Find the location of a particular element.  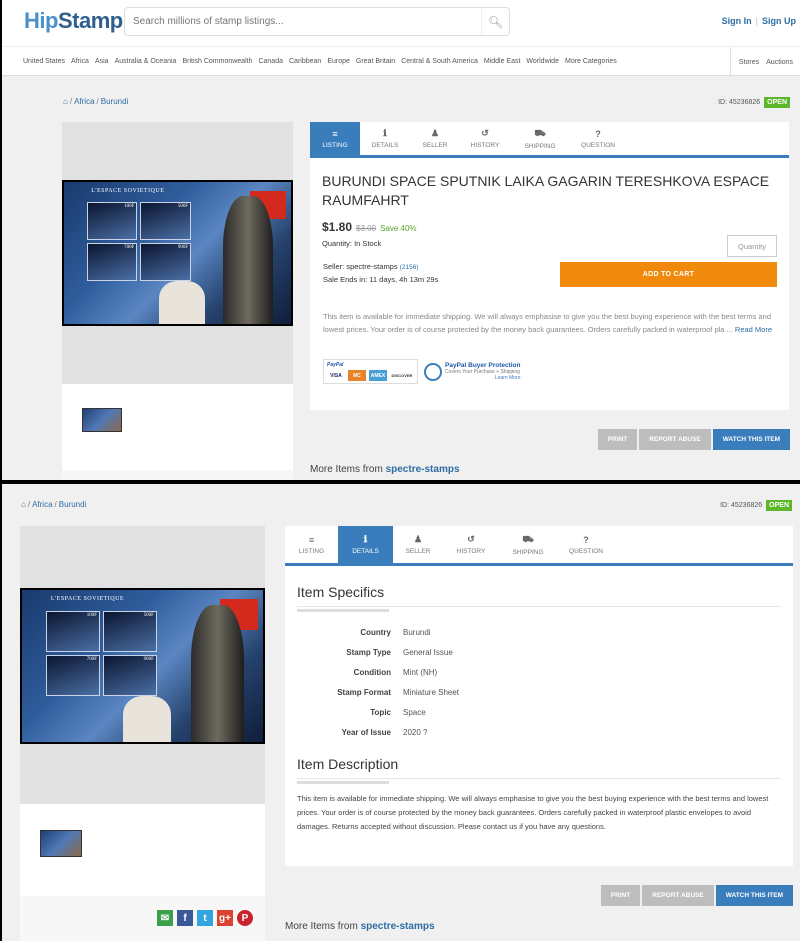

hipstamp-logo: HipStamp is located at coordinates (73, 21).